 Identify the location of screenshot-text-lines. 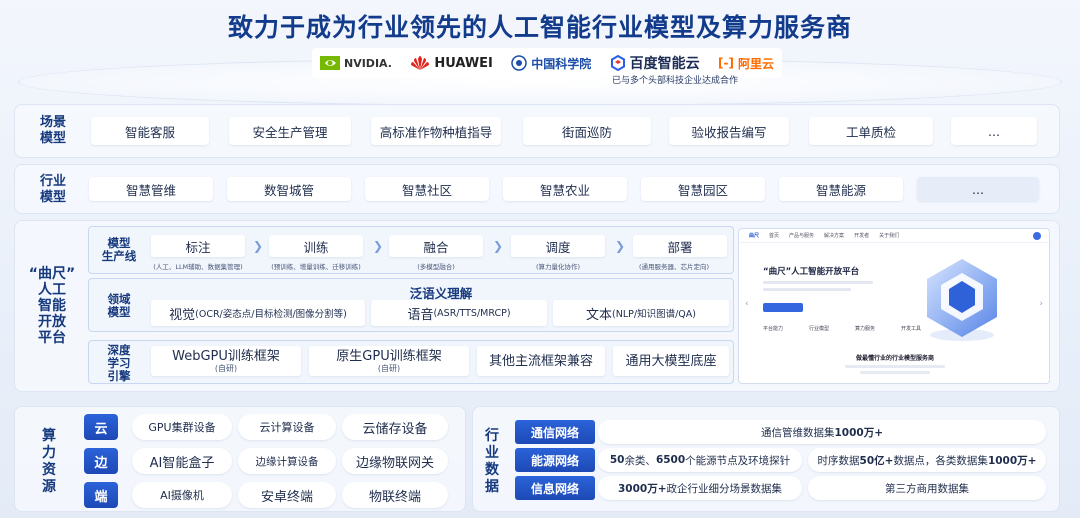
(818, 288).